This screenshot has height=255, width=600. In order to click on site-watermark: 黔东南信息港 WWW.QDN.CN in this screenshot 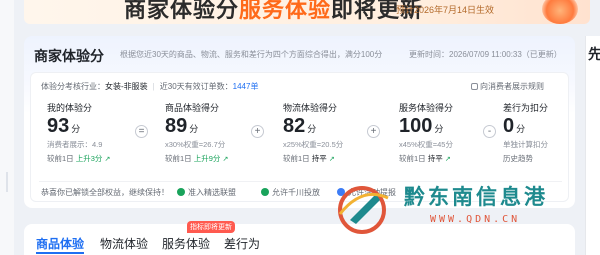, I will do `click(466, 215)`.